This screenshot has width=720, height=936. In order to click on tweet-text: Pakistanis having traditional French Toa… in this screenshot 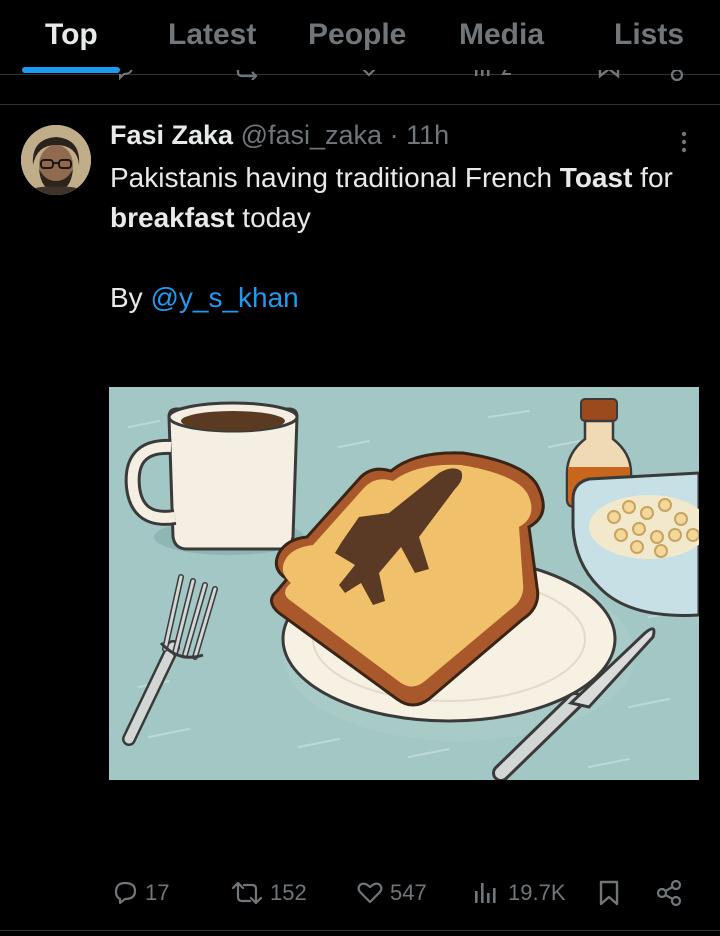, I will do `click(410, 238)`.